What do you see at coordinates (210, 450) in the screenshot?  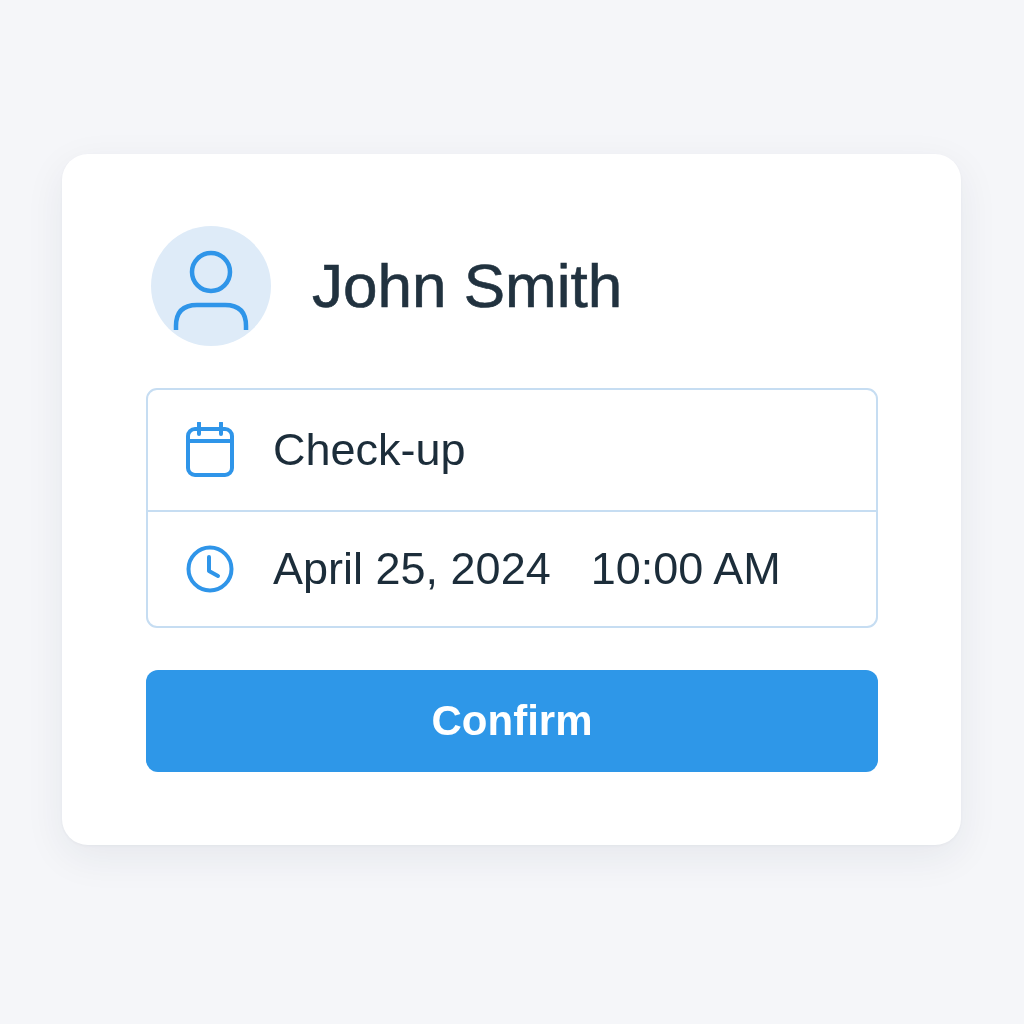 I see `calendar-icon` at bounding box center [210, 450].